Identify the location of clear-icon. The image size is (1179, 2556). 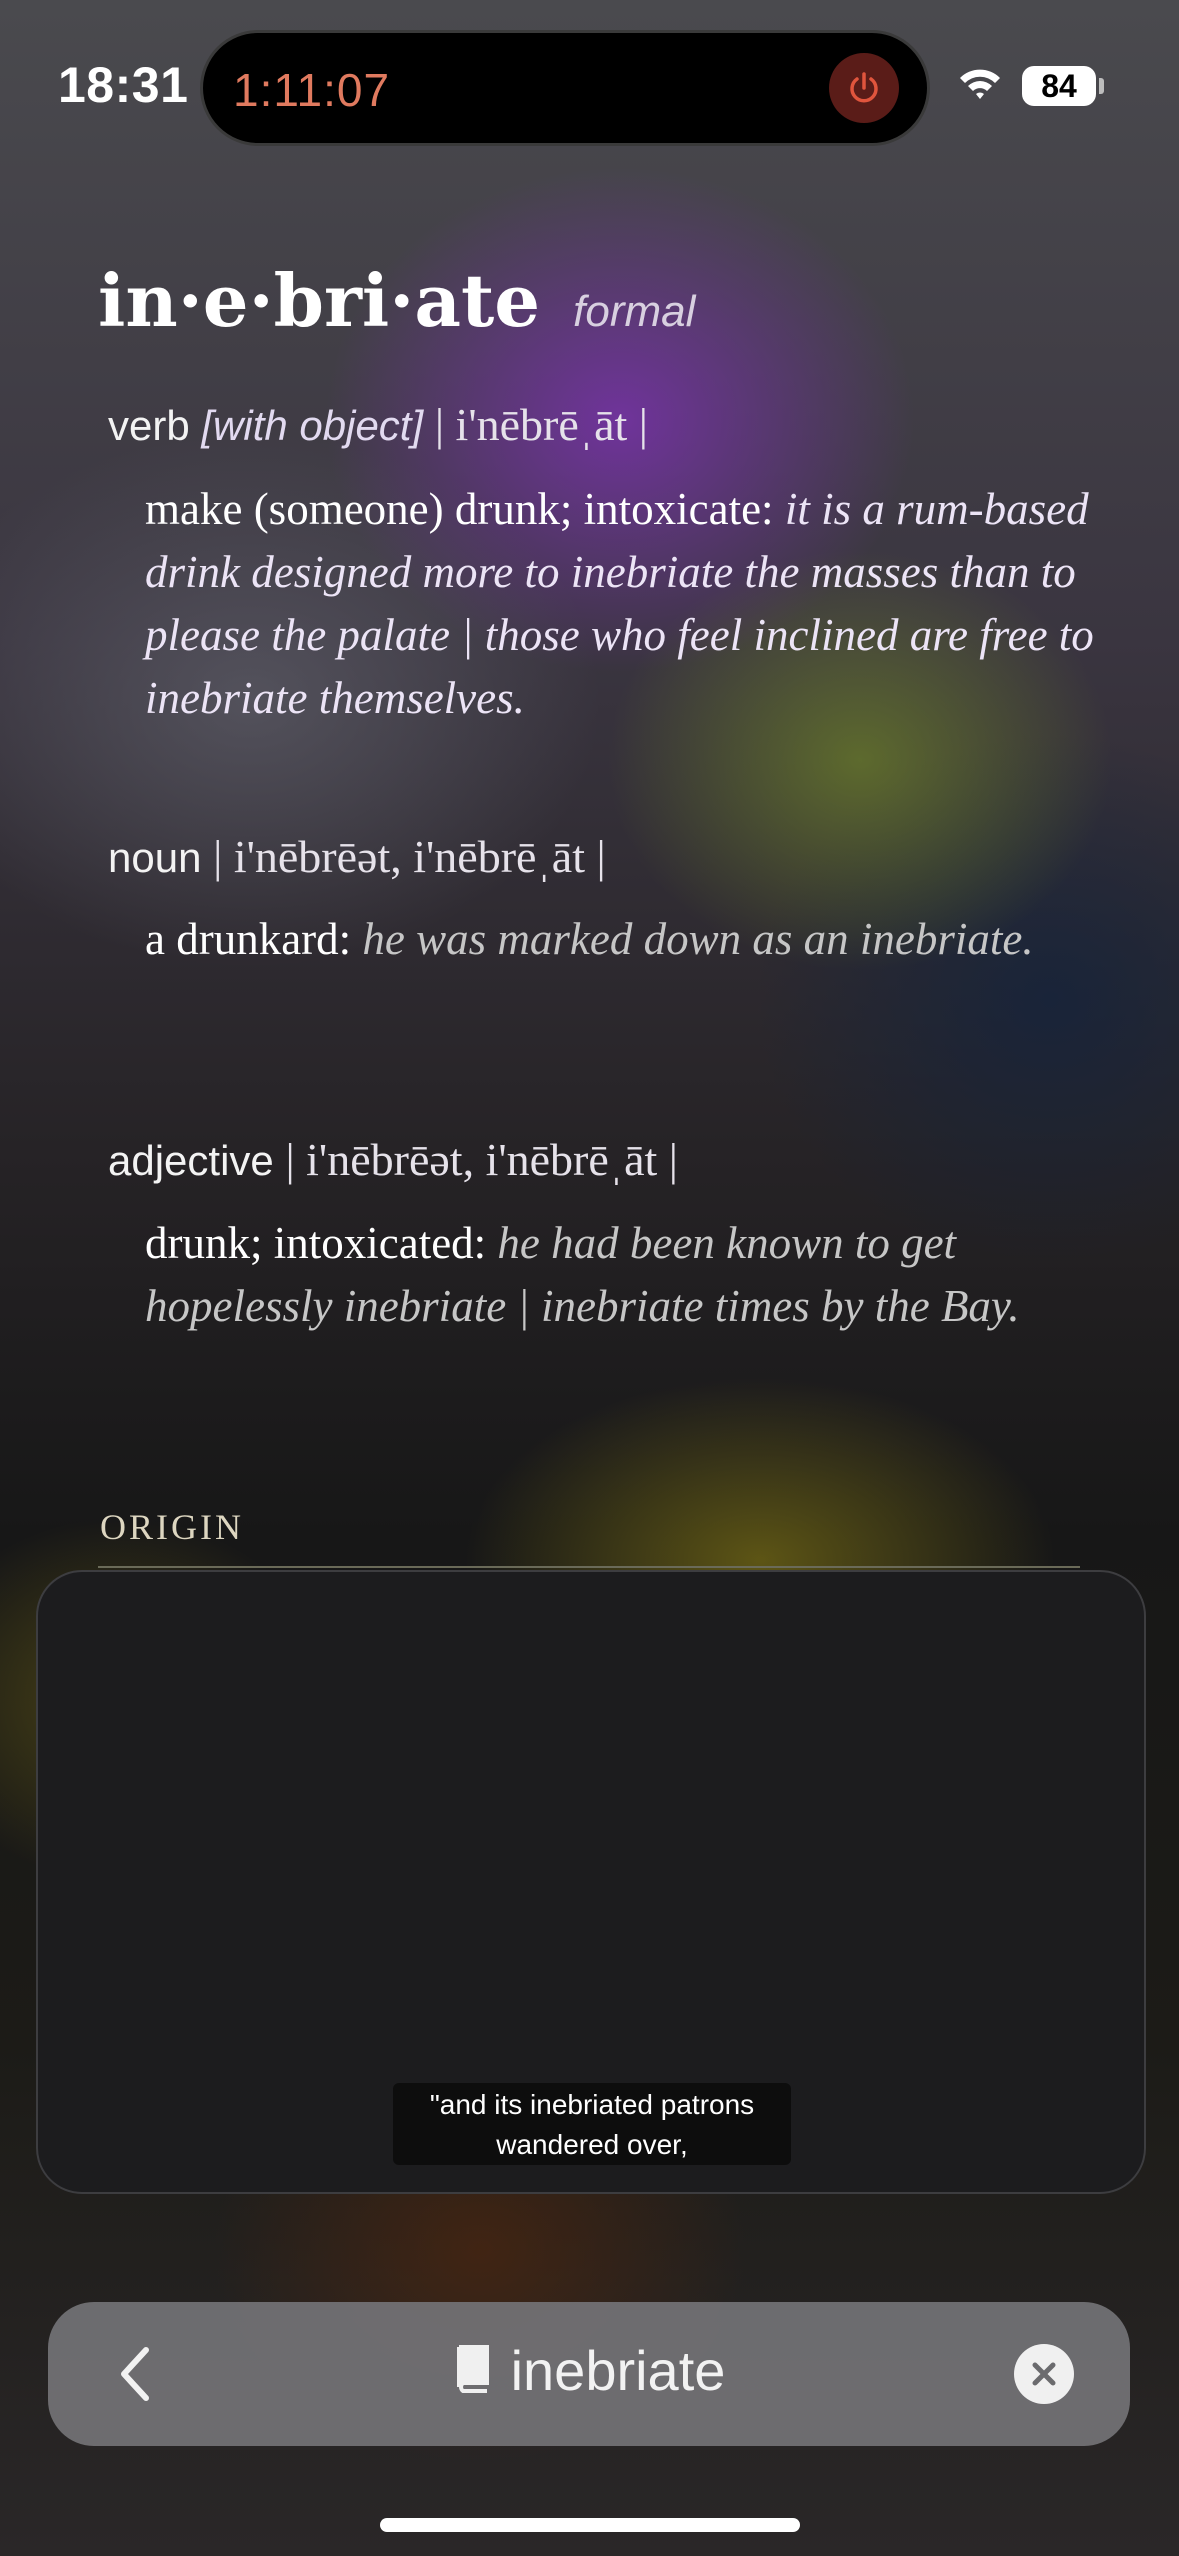
(1044, 2374).